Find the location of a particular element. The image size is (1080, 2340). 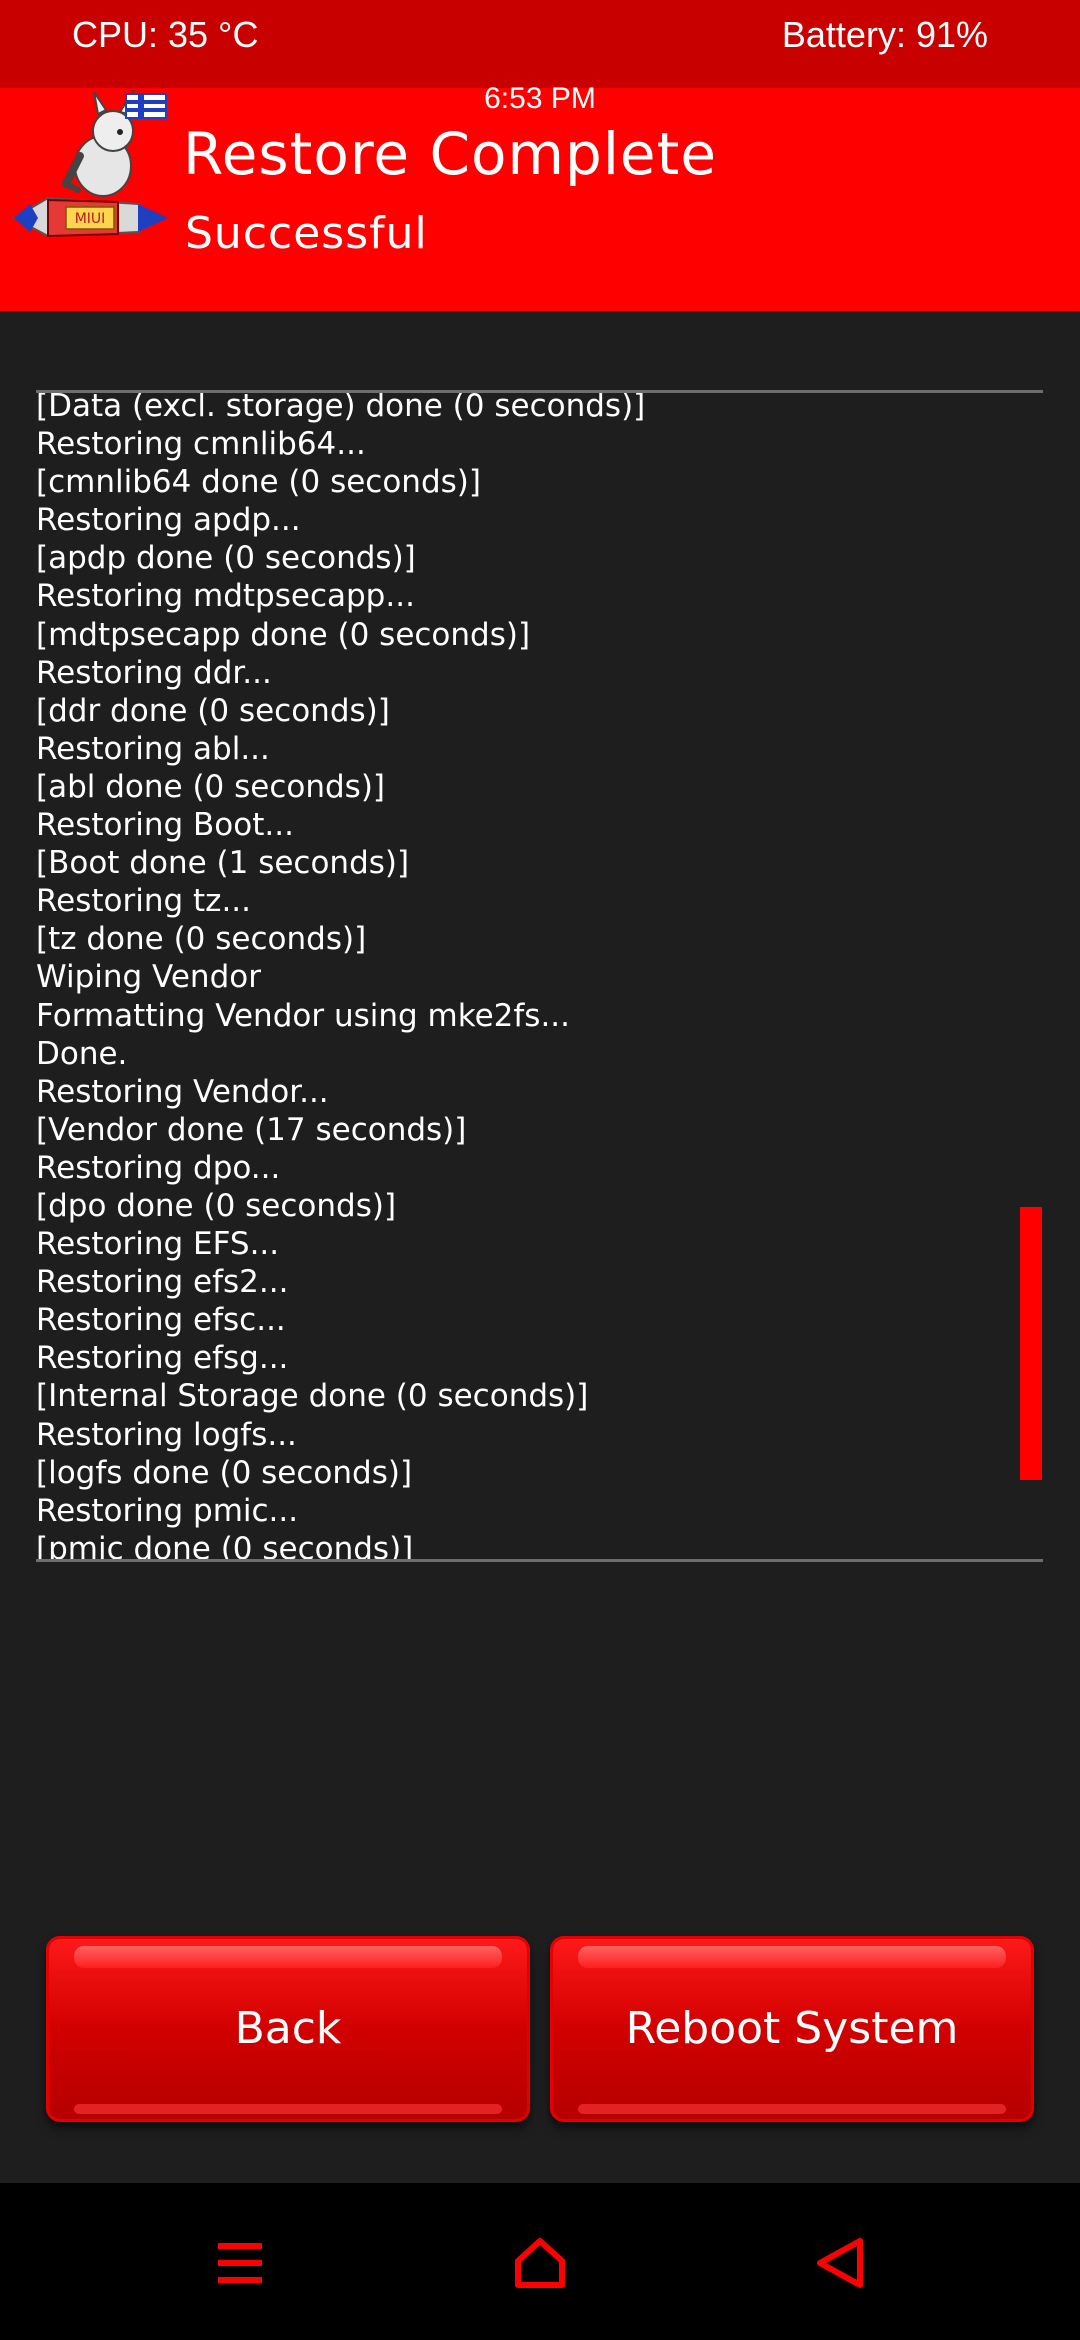

reboot-system-button: Reboot System is located at coordinates (792, 2029).